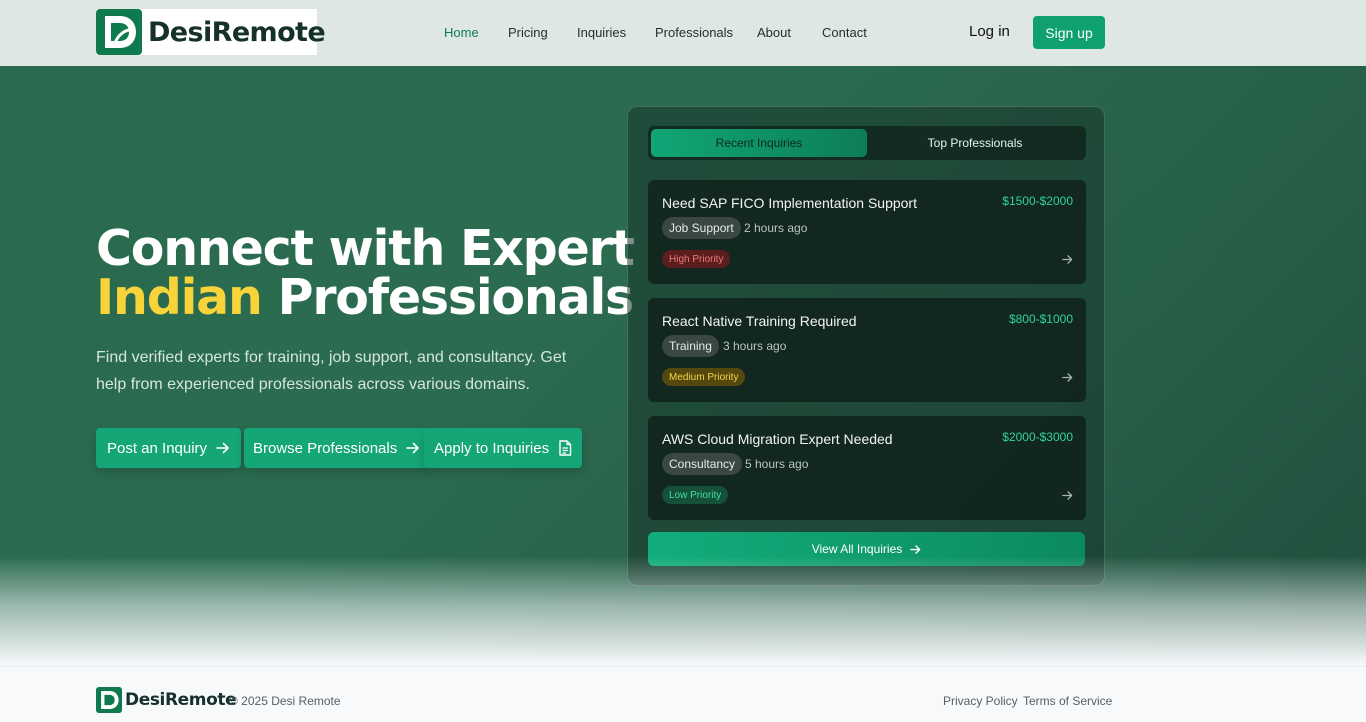  Describe the element at coordinates (179, 297) in the screenshot. I see `headline-highlight: Indian` at that location.